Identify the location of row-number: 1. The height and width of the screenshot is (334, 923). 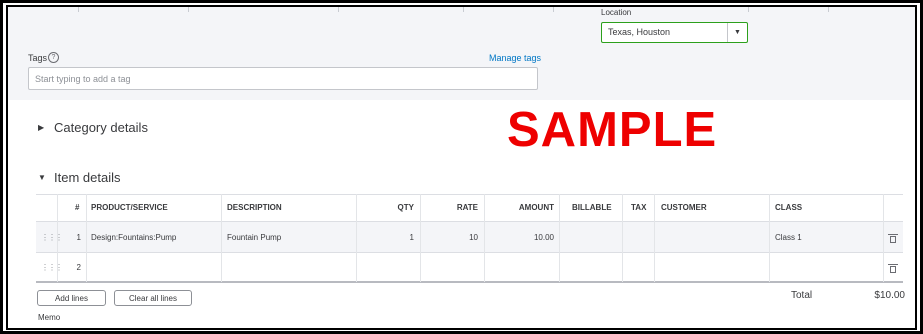
(78, 237).